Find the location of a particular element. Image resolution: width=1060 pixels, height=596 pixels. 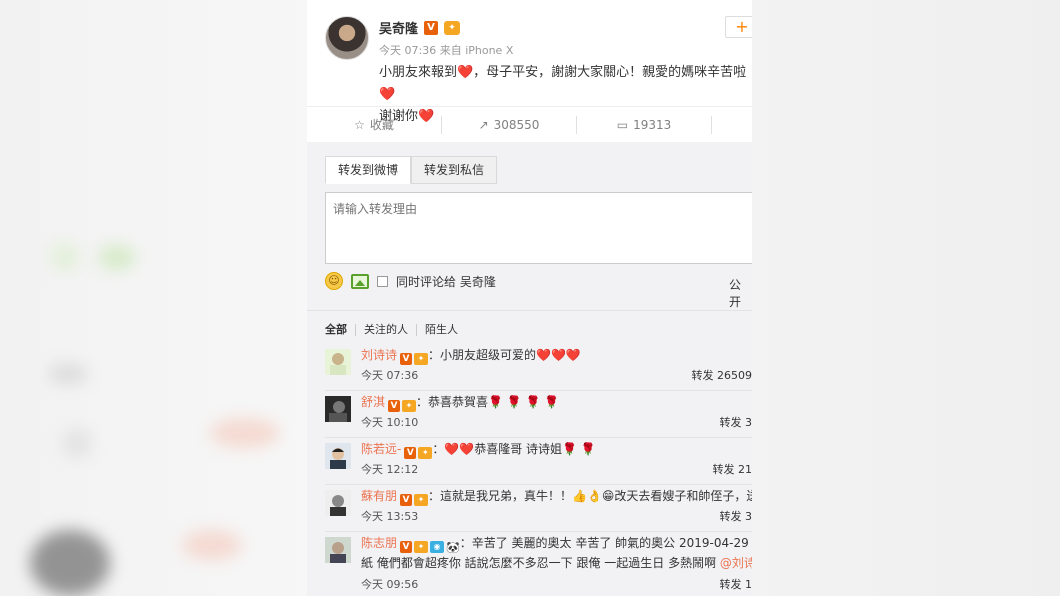

favorite-button: ☆ 收藏 is located at coordinates (374, 124).